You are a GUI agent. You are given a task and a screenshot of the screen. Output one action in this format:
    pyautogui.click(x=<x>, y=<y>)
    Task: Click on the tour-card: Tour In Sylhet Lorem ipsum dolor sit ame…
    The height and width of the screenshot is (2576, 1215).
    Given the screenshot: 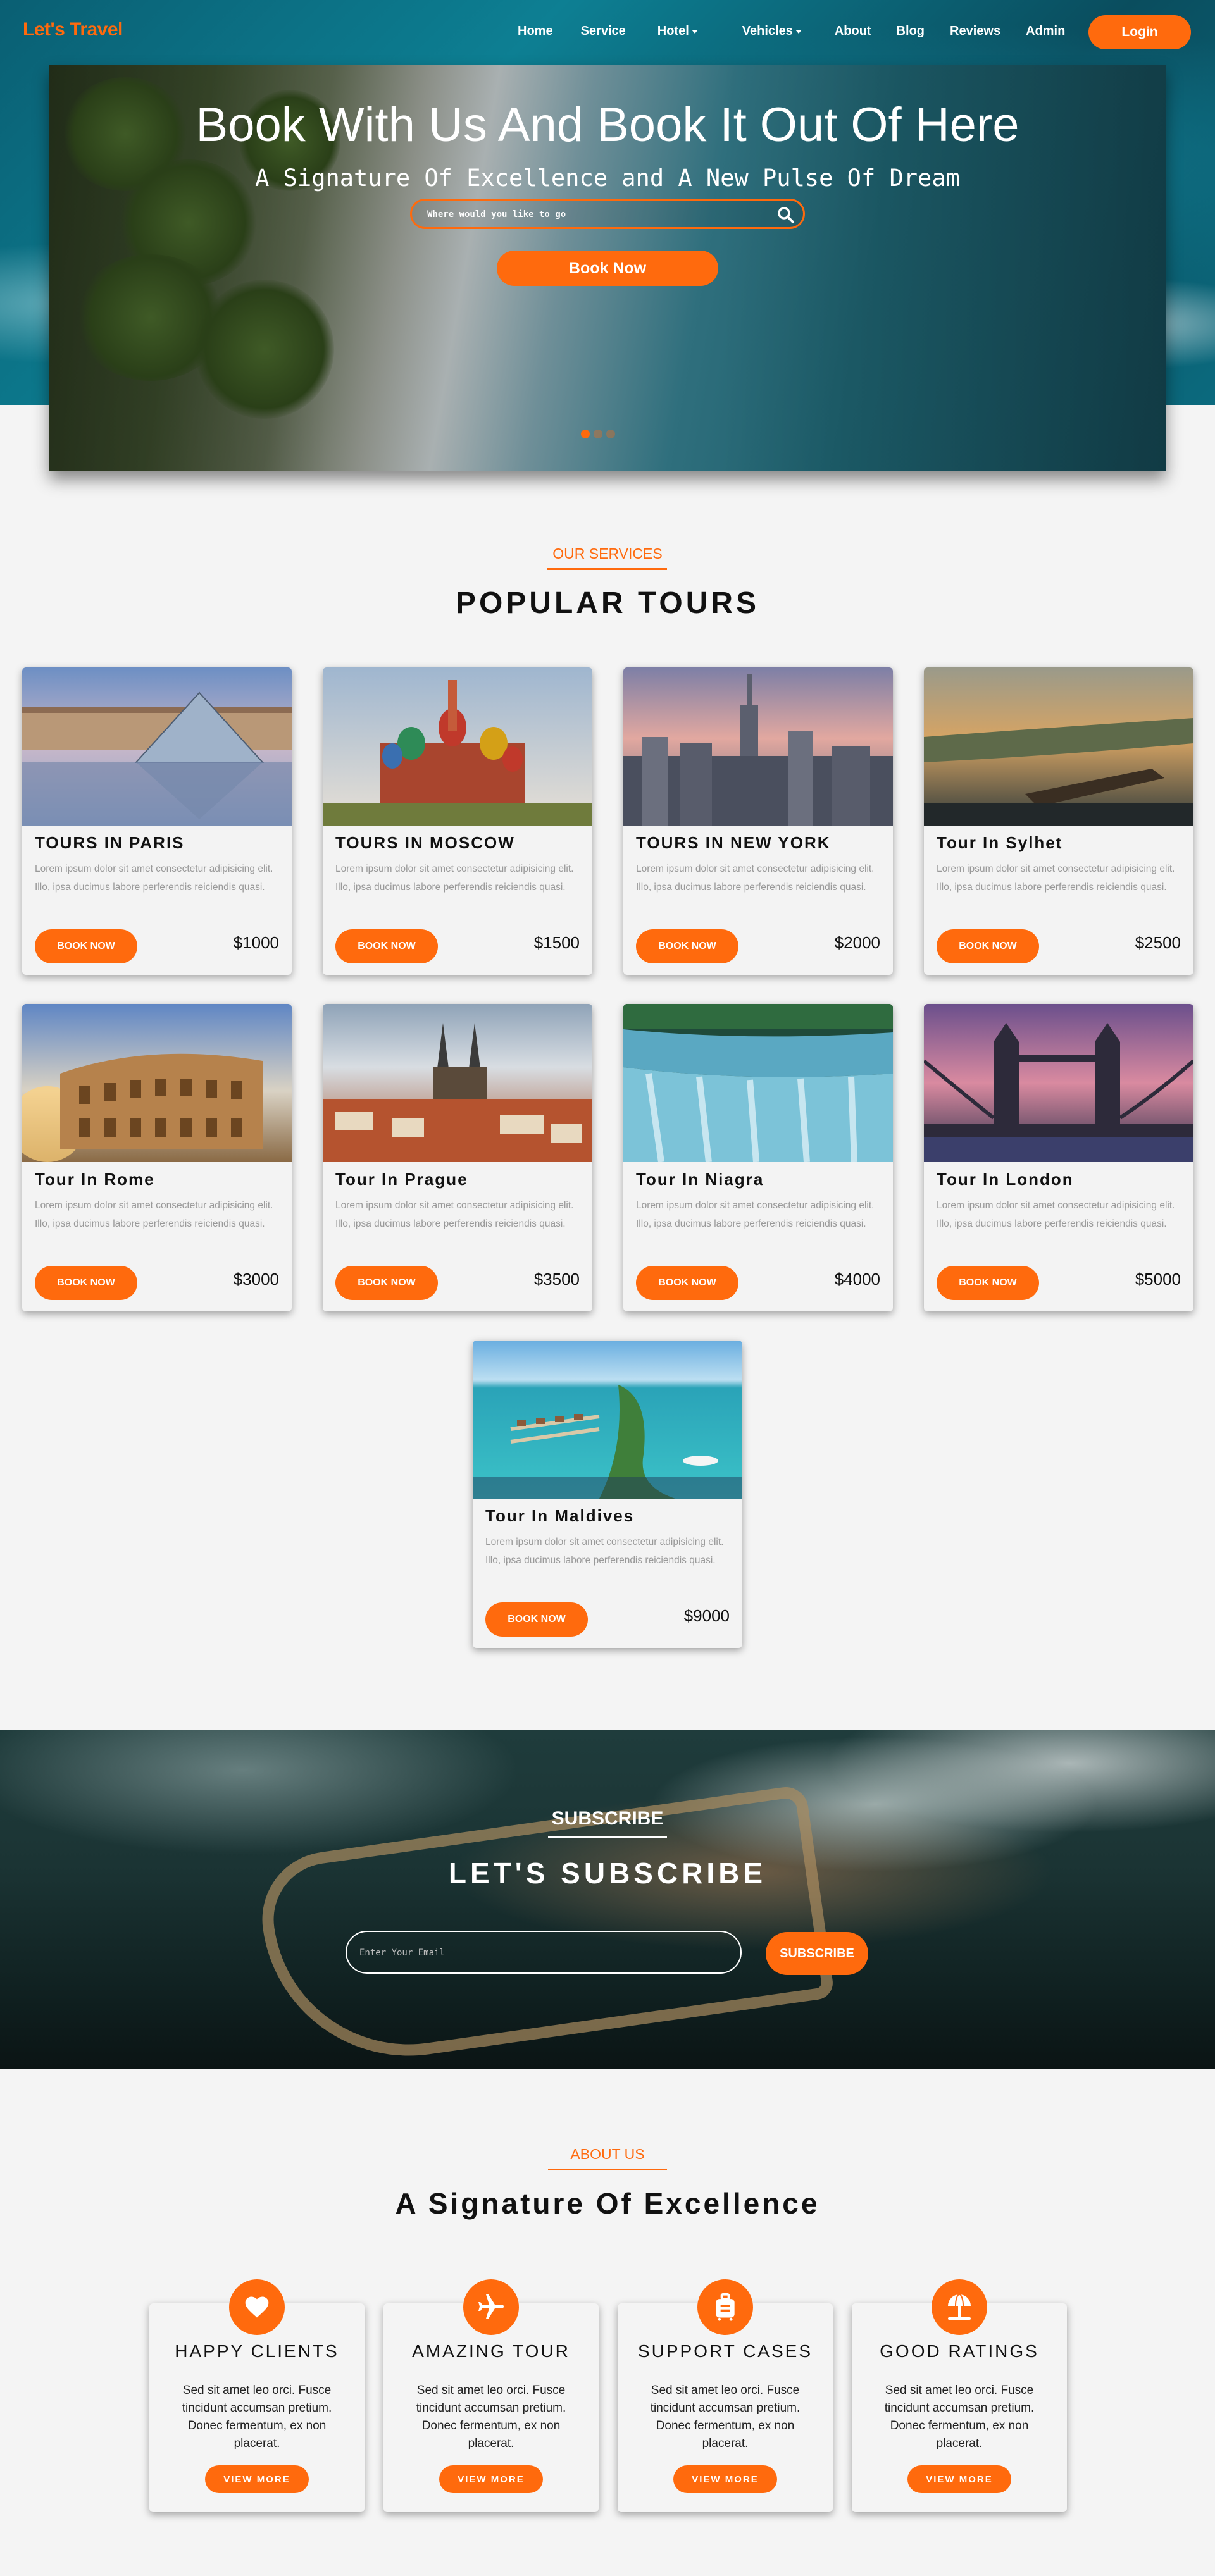 What is the action you would take?
    pyautogui.click(x=1058, y=821)
    